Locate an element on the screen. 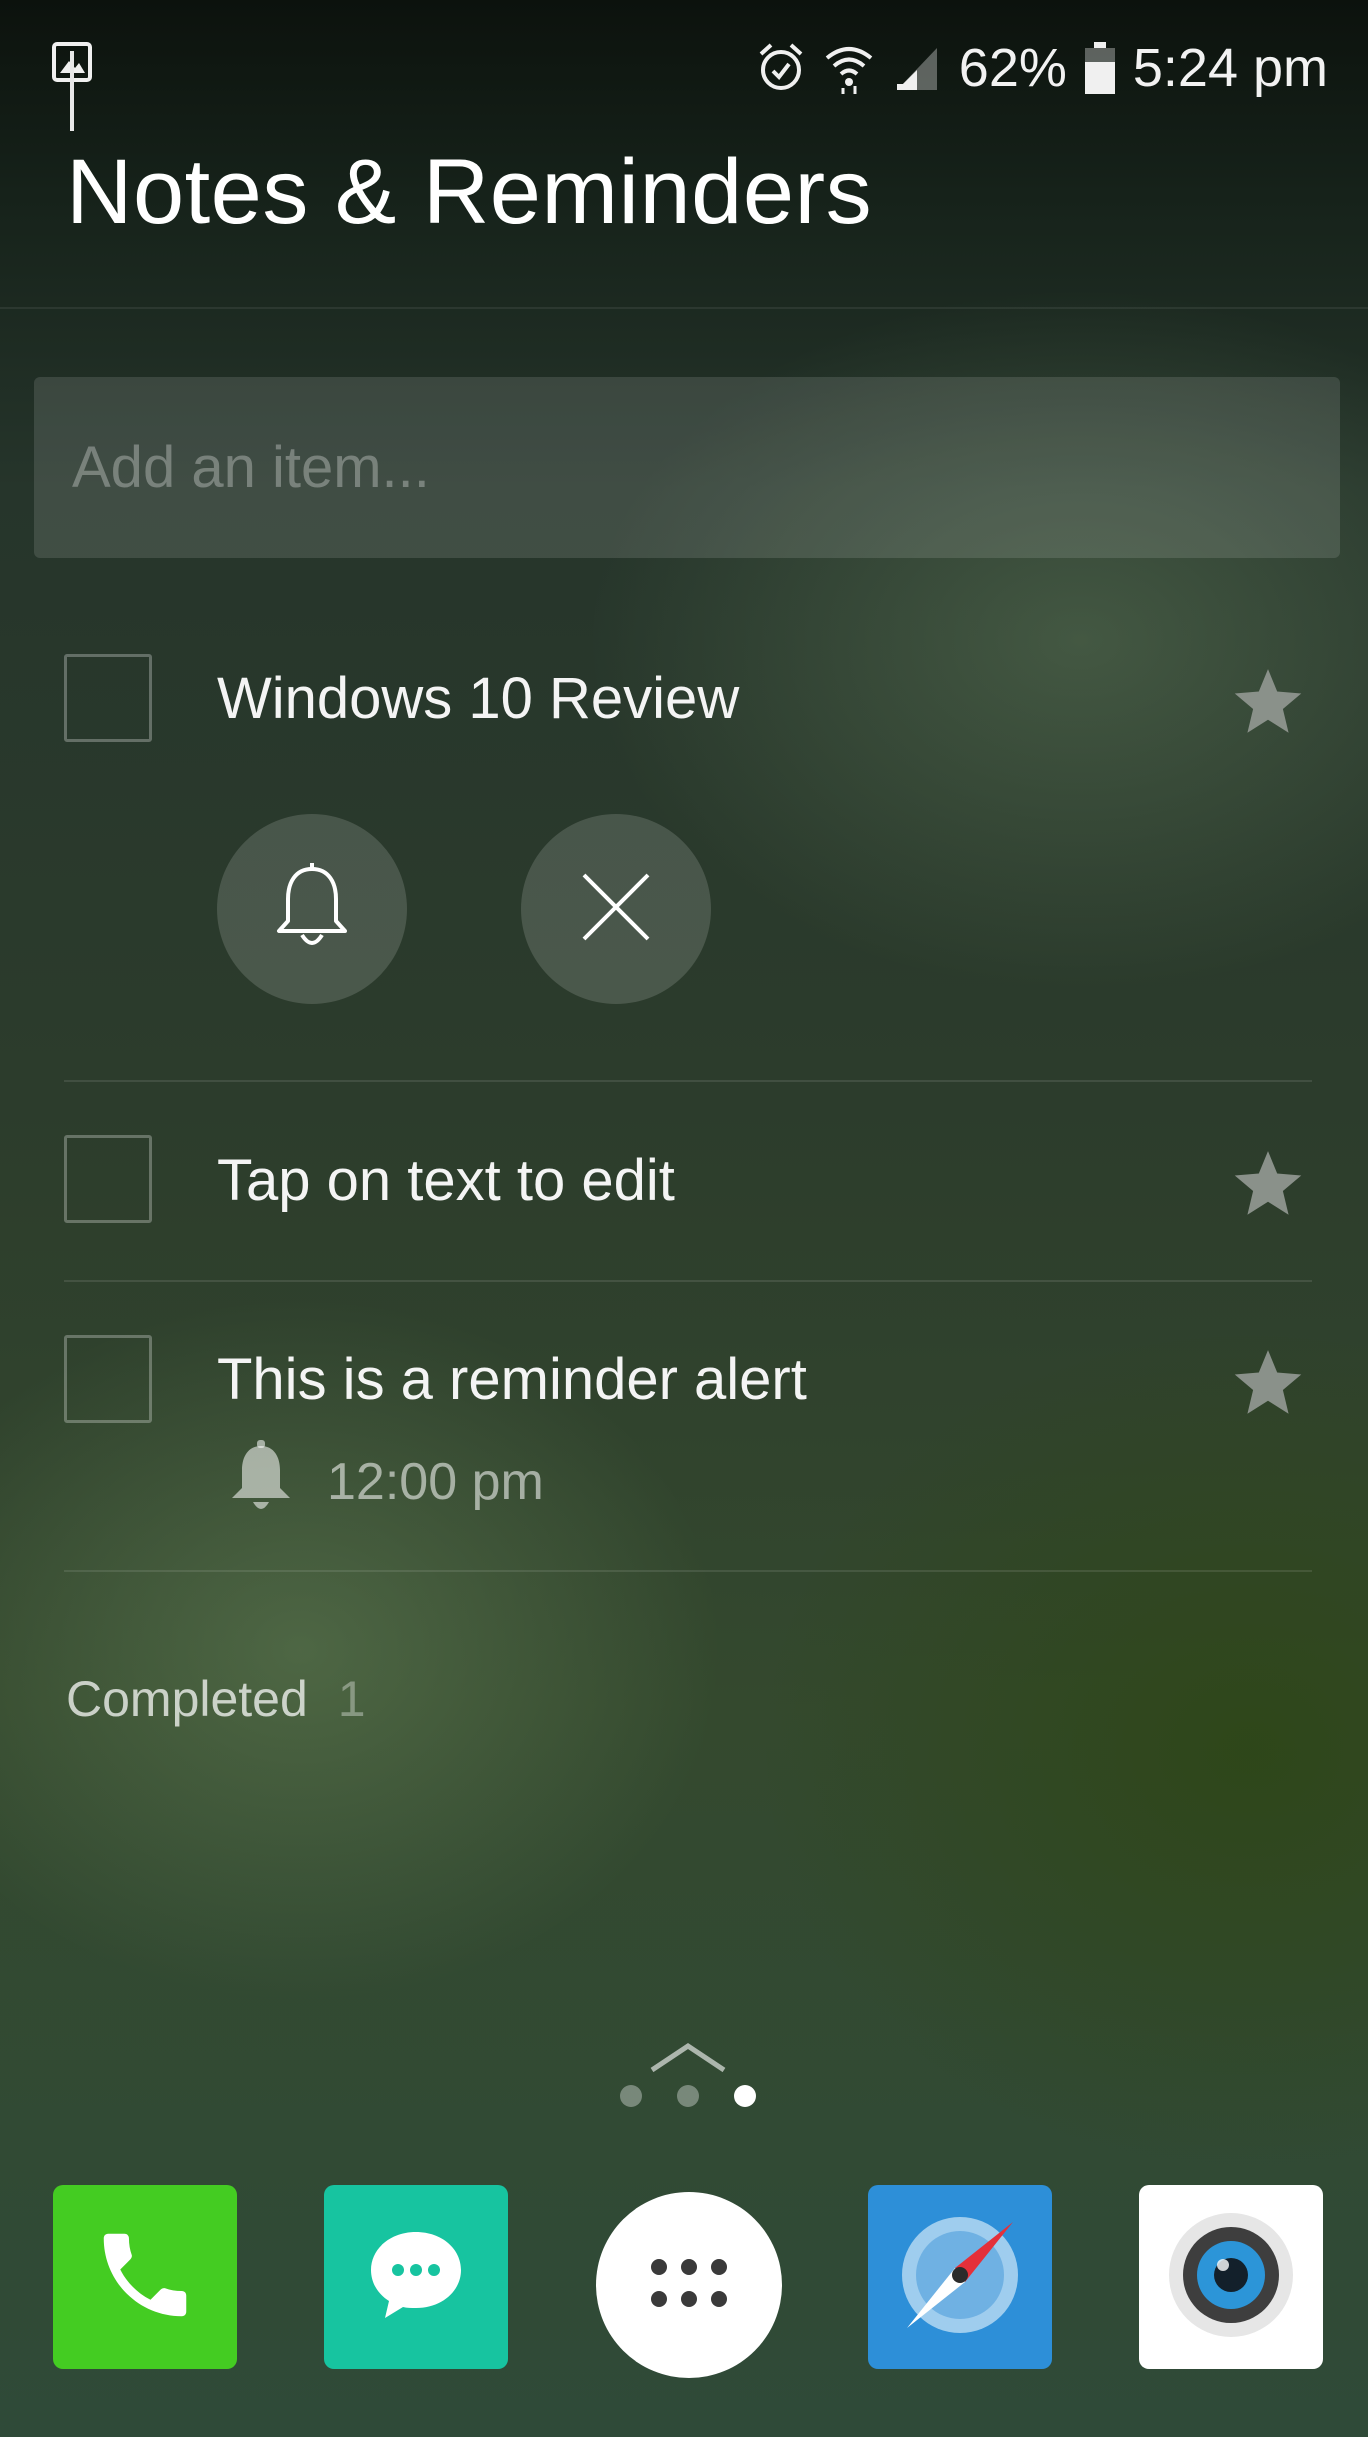  battery-icon is located at coordinates (1099, 68).